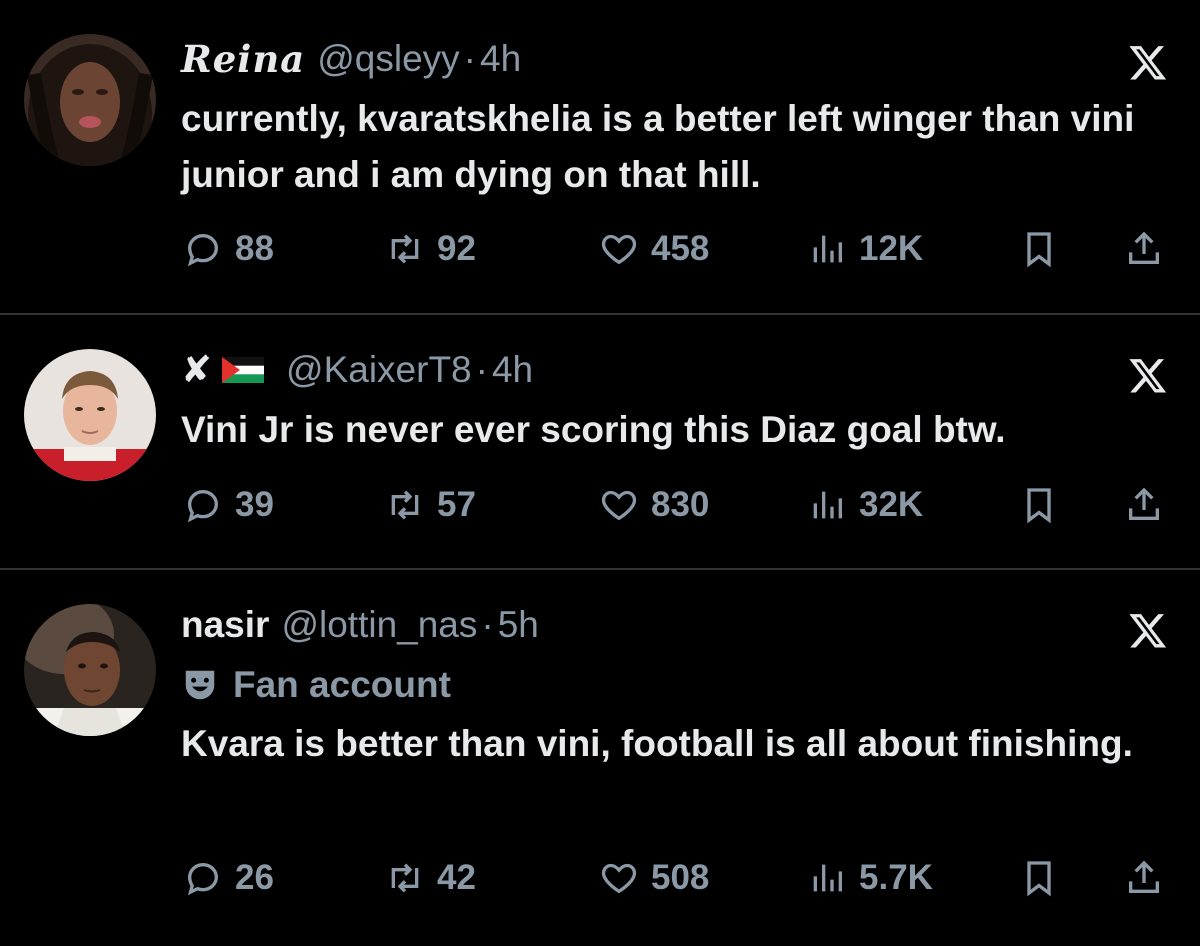 Image resolution: width=1200 pixels, height=946 pixels. I want to click on views-button: 12K, so click(865, 249).